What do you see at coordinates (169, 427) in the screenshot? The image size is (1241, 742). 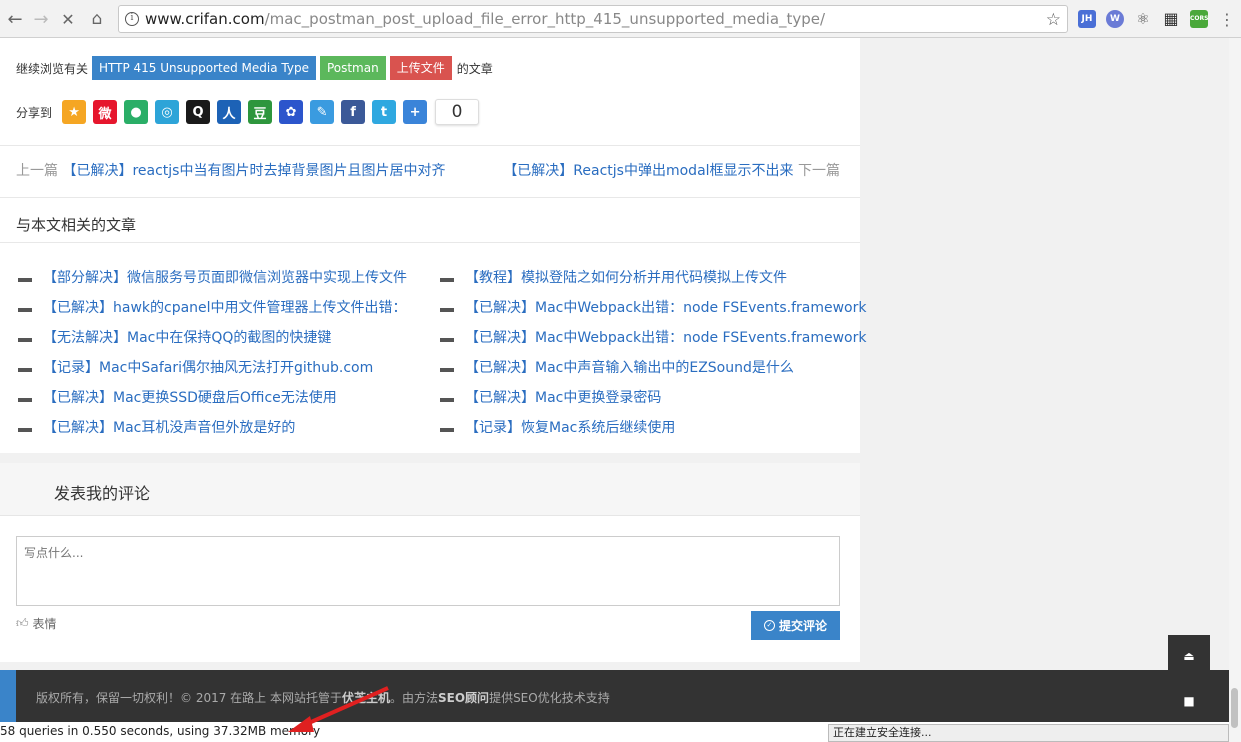 I see `related-article-link: 【已解决】Mac耳机没声音但外放是好的` at bounding box center [169, 427].